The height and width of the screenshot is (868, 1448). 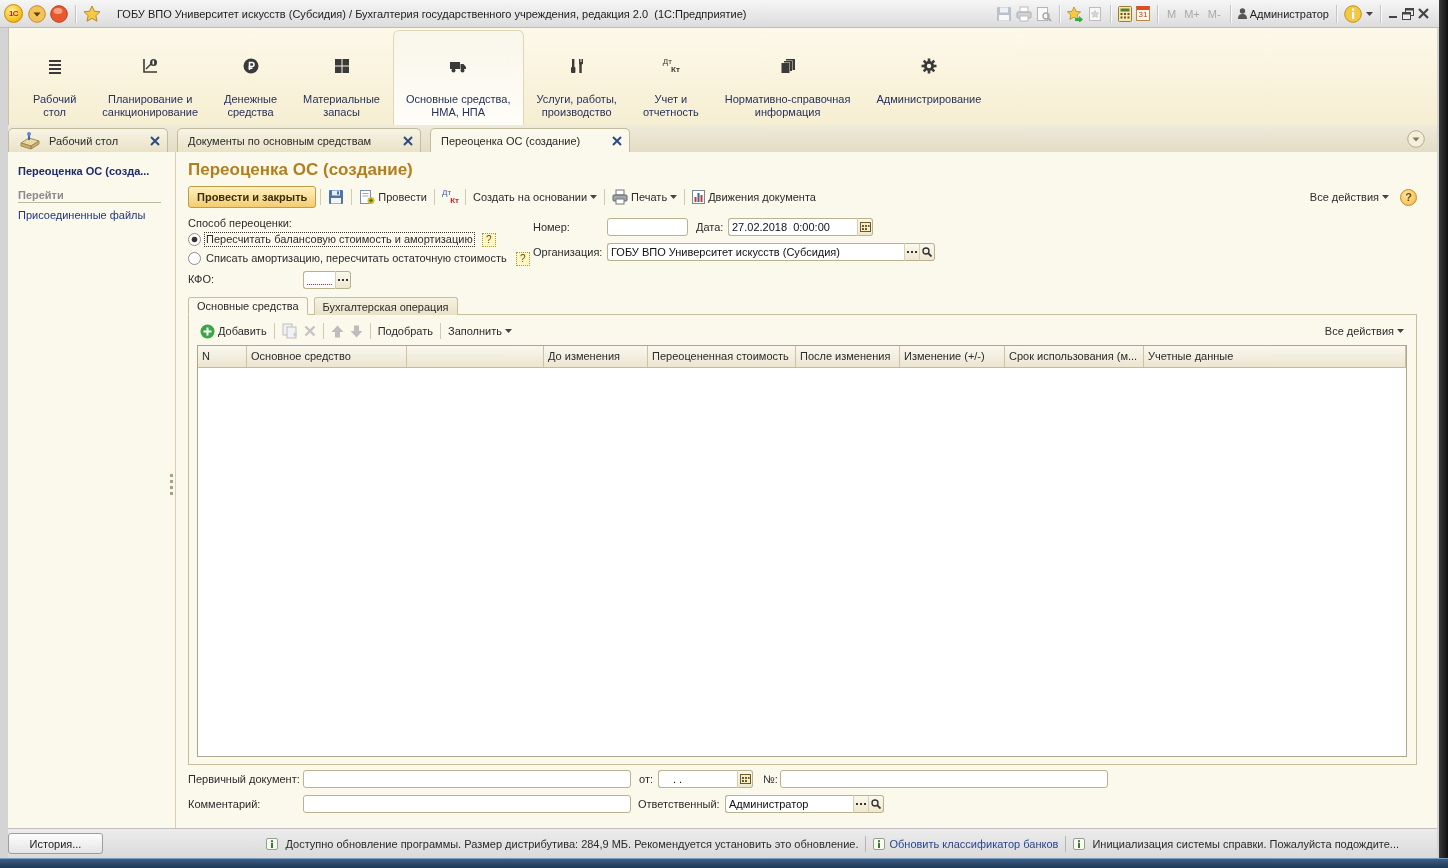 What do you see at coordinates (552, 227) in the screenshot?
I see `field-label: Номер:` at bounding box center [552, 227].